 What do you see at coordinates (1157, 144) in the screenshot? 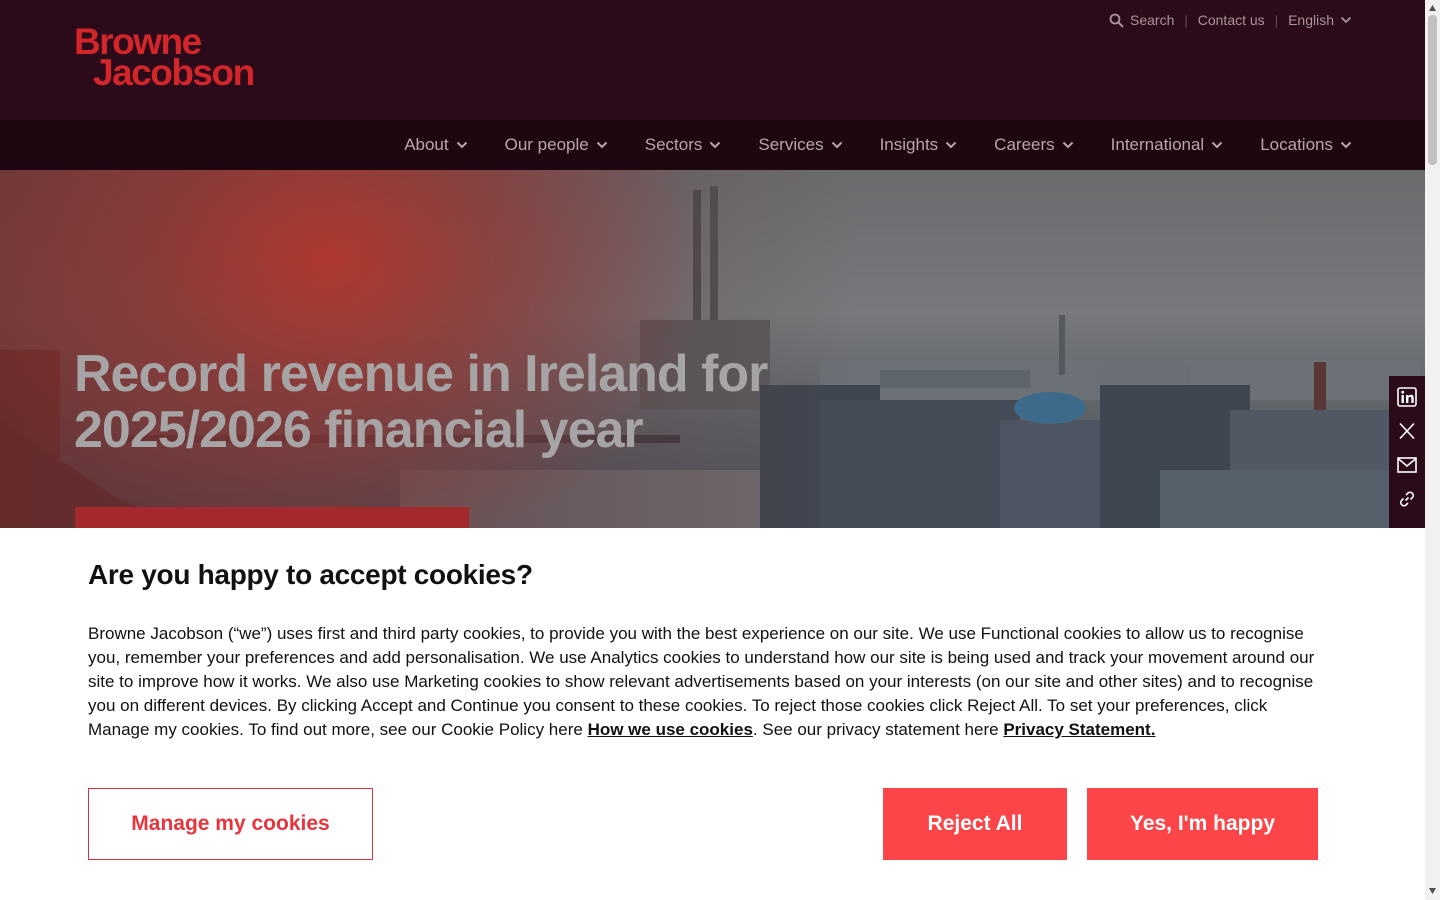
I see `nav-item-label: International` at bounding box center [1157, 144].